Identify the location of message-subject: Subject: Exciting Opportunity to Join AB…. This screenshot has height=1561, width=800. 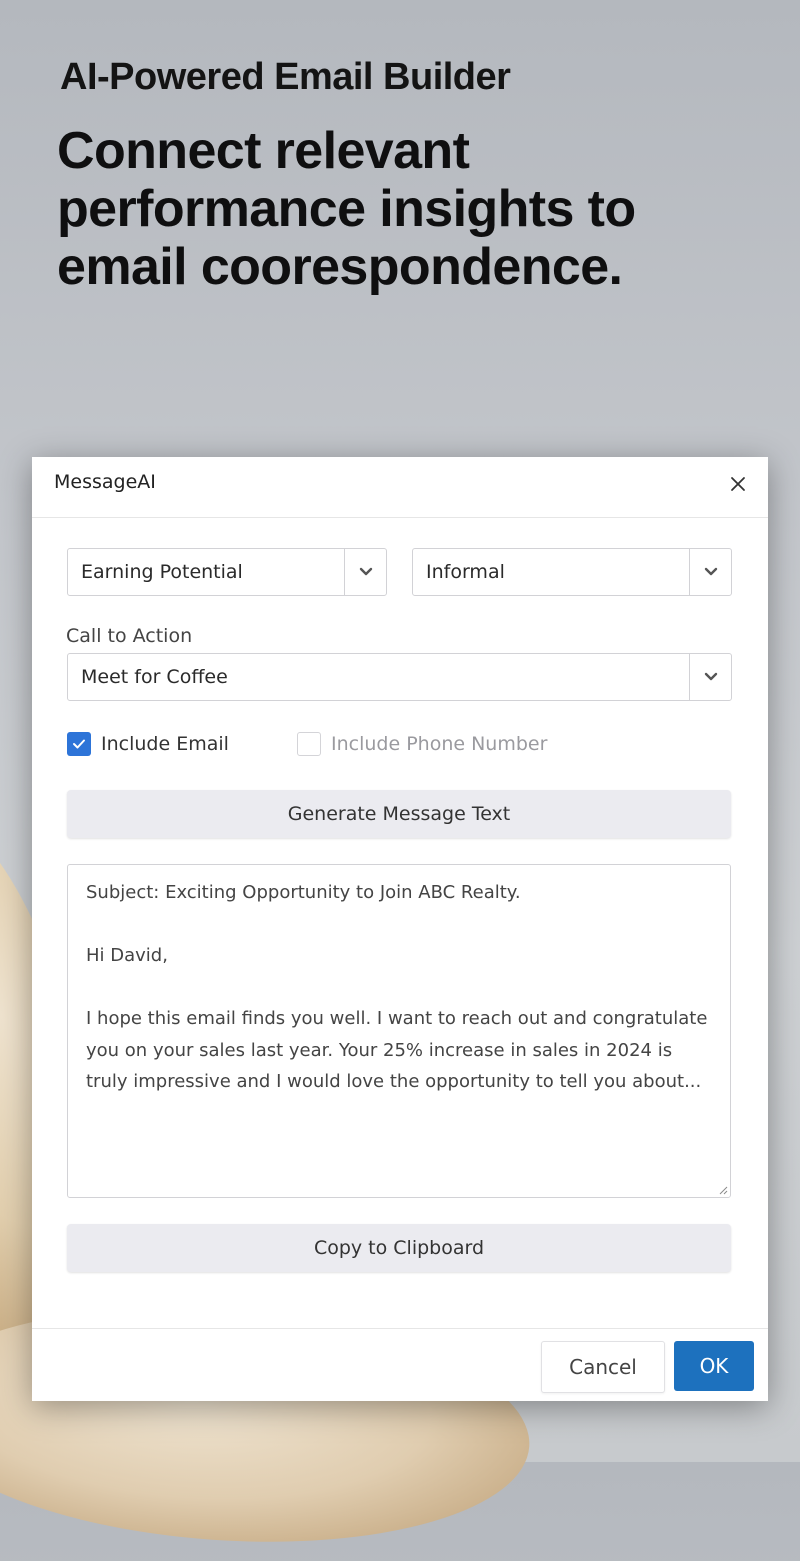
(303, 892).